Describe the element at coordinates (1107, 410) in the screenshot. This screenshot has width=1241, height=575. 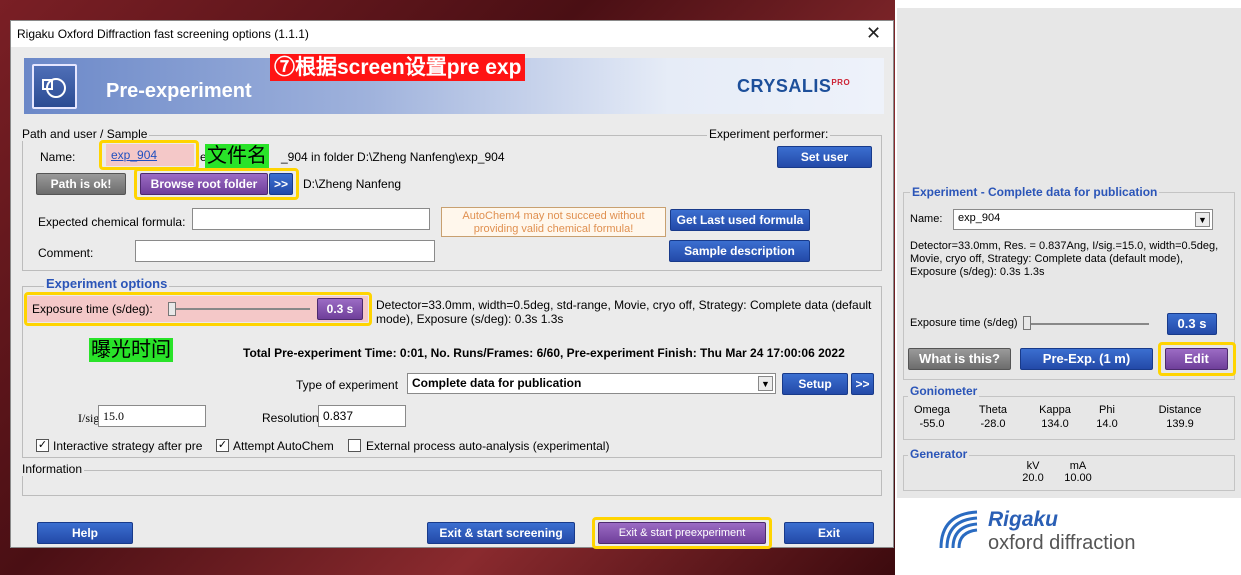
I see `gonio-phi-label: Phi` at that location.